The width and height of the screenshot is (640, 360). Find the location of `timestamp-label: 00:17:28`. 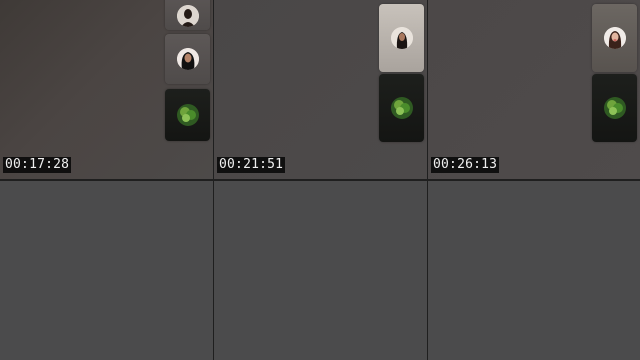

timestamp-label: 00:17:28 is located at coordinates (37, 165).